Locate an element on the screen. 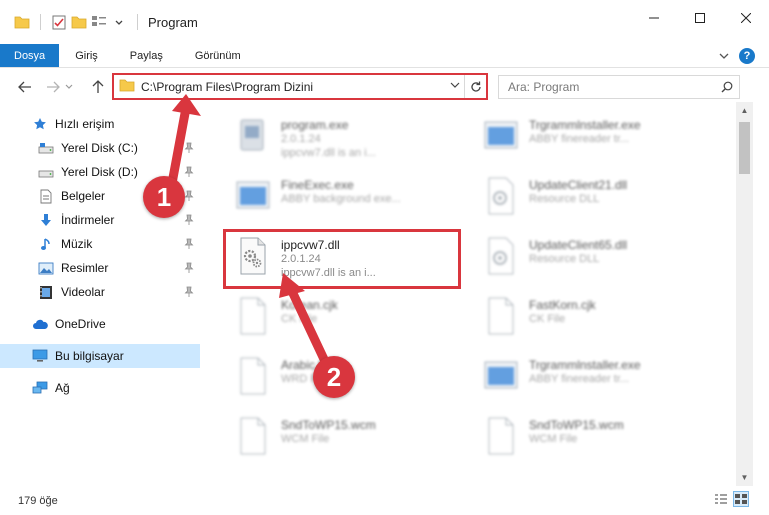  vertical-scrollbar: ▲ ▼ is located at coordinates (744, 294).